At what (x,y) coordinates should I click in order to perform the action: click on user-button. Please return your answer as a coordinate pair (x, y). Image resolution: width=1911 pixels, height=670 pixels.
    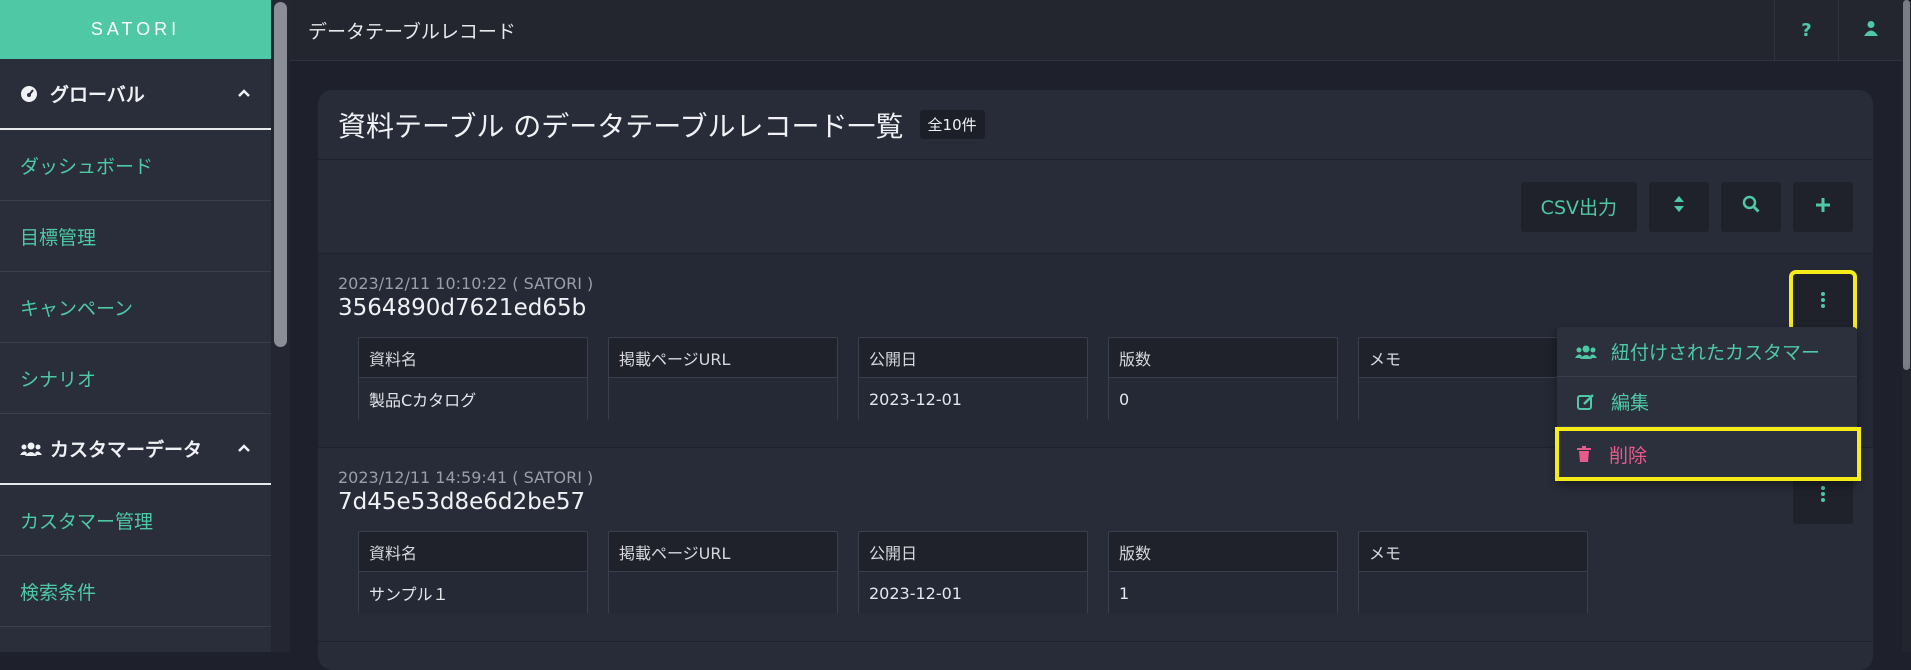
    Looking at the image, I should click on (1870, 30).